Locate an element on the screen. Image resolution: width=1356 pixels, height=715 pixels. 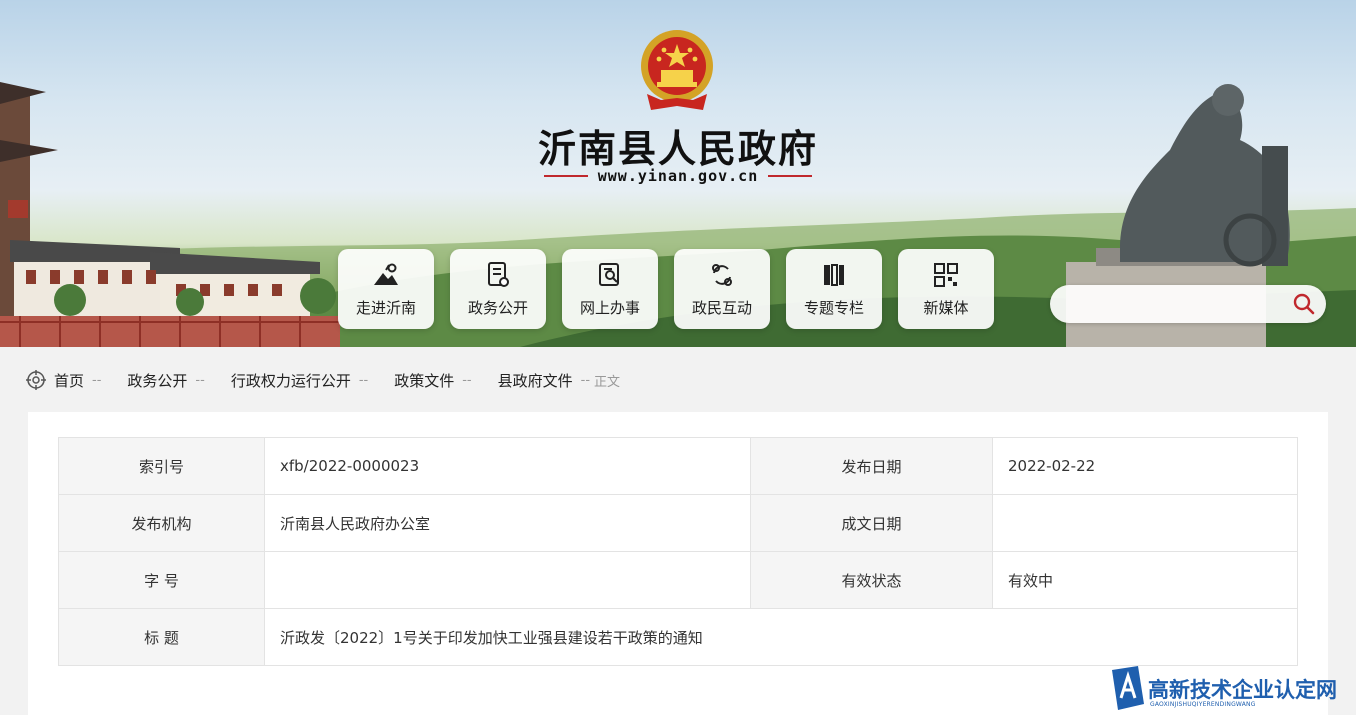
org-value: 沂南县人民政府办公室 is located at coordinates (507, 523).